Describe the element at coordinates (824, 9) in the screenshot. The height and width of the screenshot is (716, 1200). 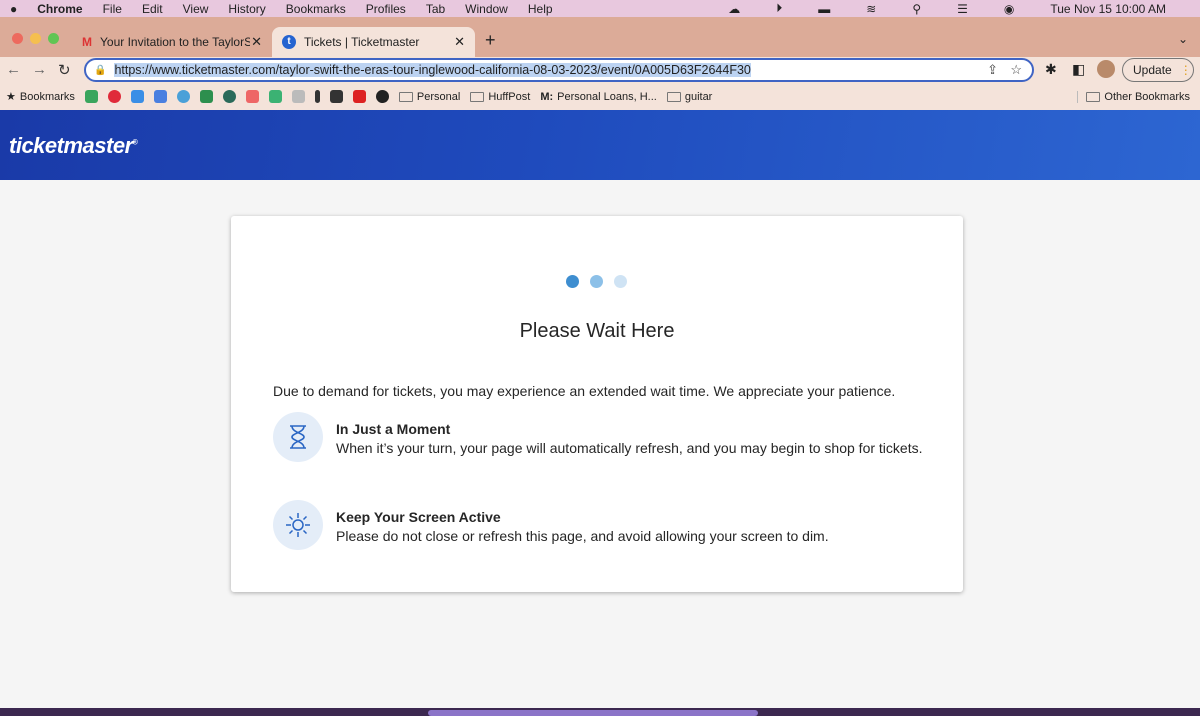
I see `battery-icon: ▬` at that location.